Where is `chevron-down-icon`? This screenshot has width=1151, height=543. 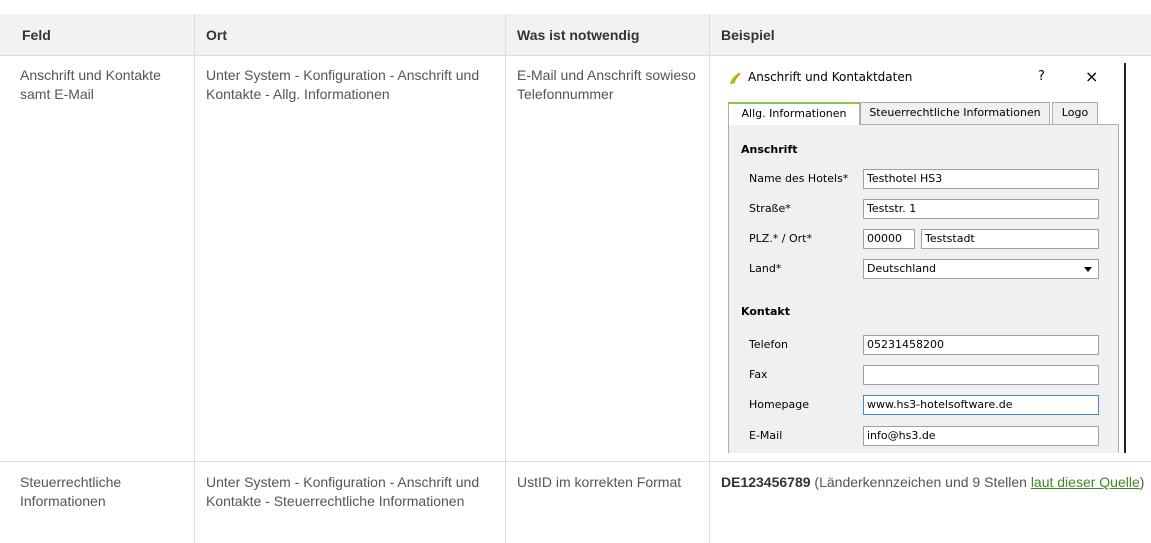 chevron-down-icon is located at coordinates (1088, 269).